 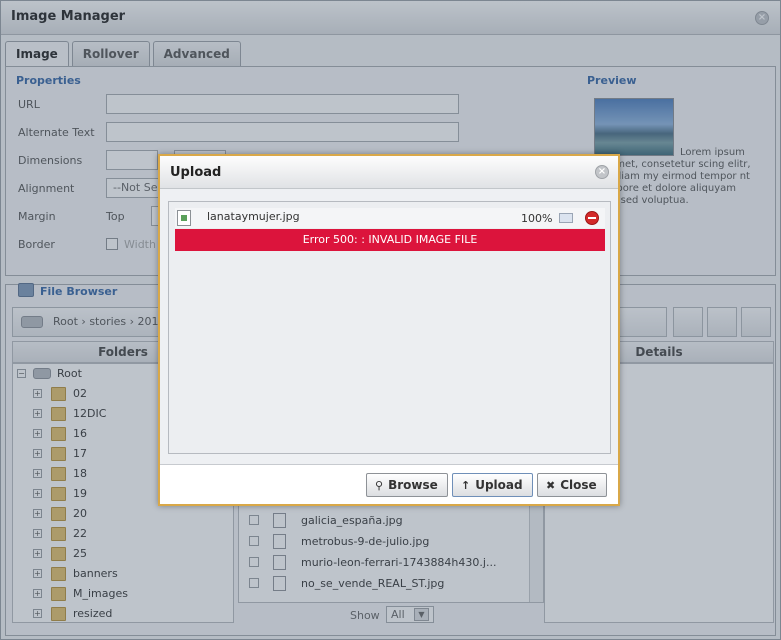 What do you see at coordinates (602, 172) in the screenshot?
I see `close-icon: ×` at bounding box center [602, 172].